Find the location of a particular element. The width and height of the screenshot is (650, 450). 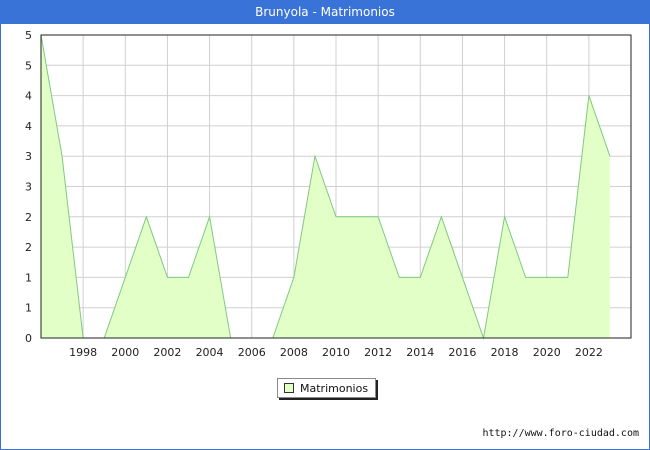

legend-label: Matrimonios is located at coordinates (334, 388).